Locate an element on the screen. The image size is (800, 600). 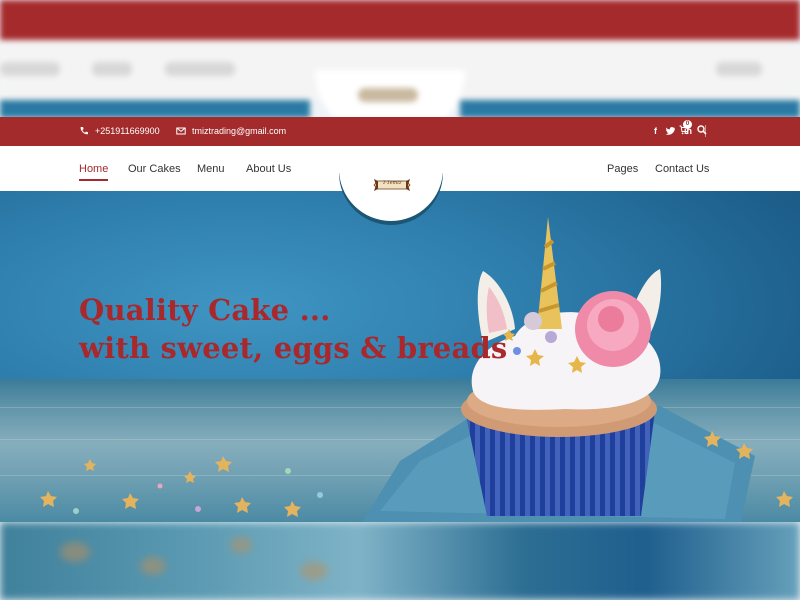
cart-count-badge: 0 is located at coordinates (687, 124).